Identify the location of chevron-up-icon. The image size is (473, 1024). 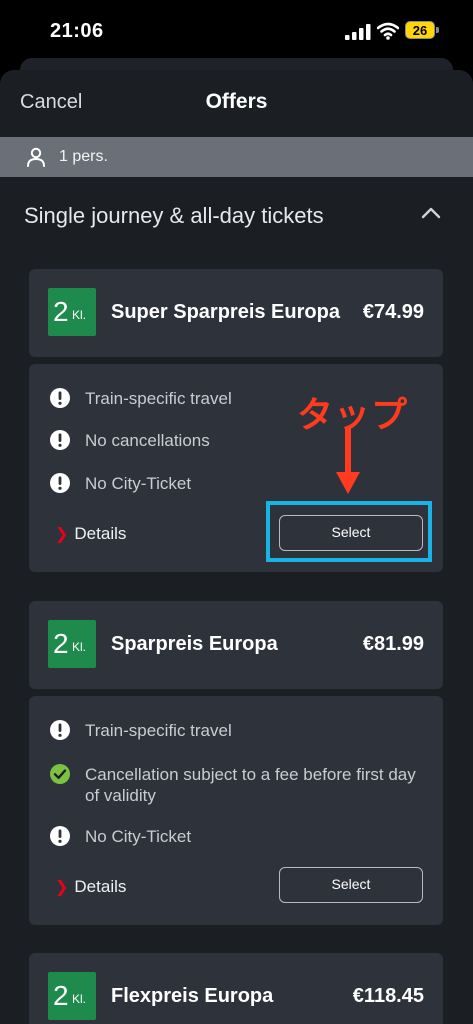
(431, 213).